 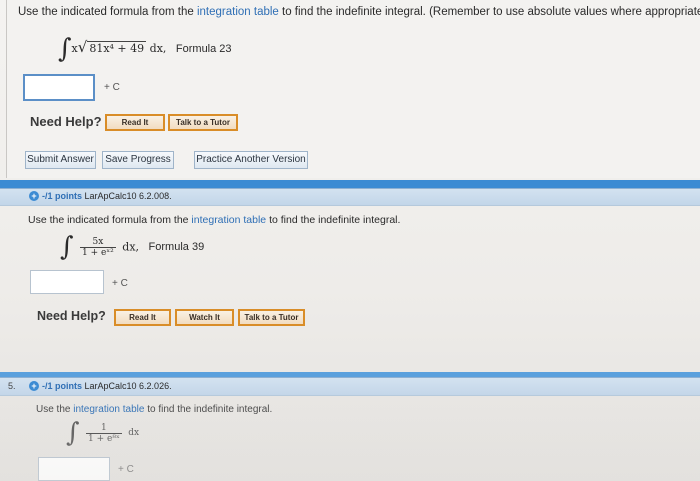 I want to click on fraction: 5x 1 + eˣ², so click(x=98, y=247).